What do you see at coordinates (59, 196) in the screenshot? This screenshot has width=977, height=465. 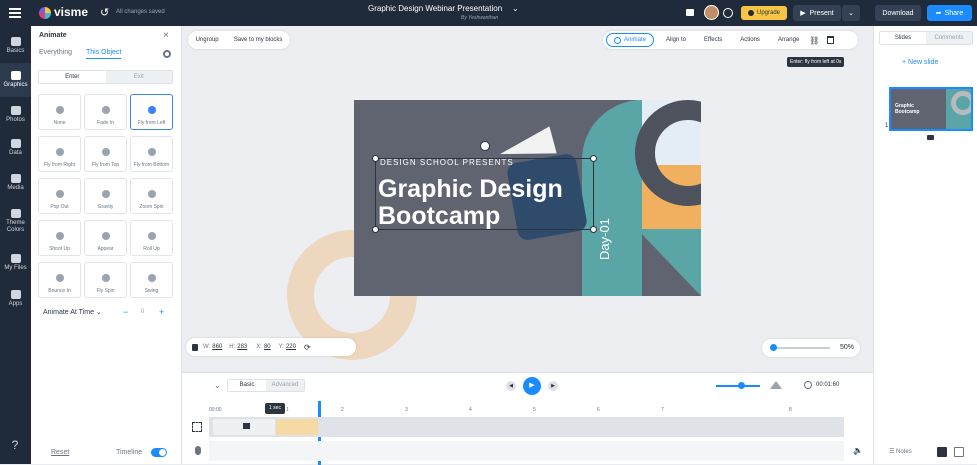 I see `anim-pop-out: Pop Out` at bounding box center [59, 196].